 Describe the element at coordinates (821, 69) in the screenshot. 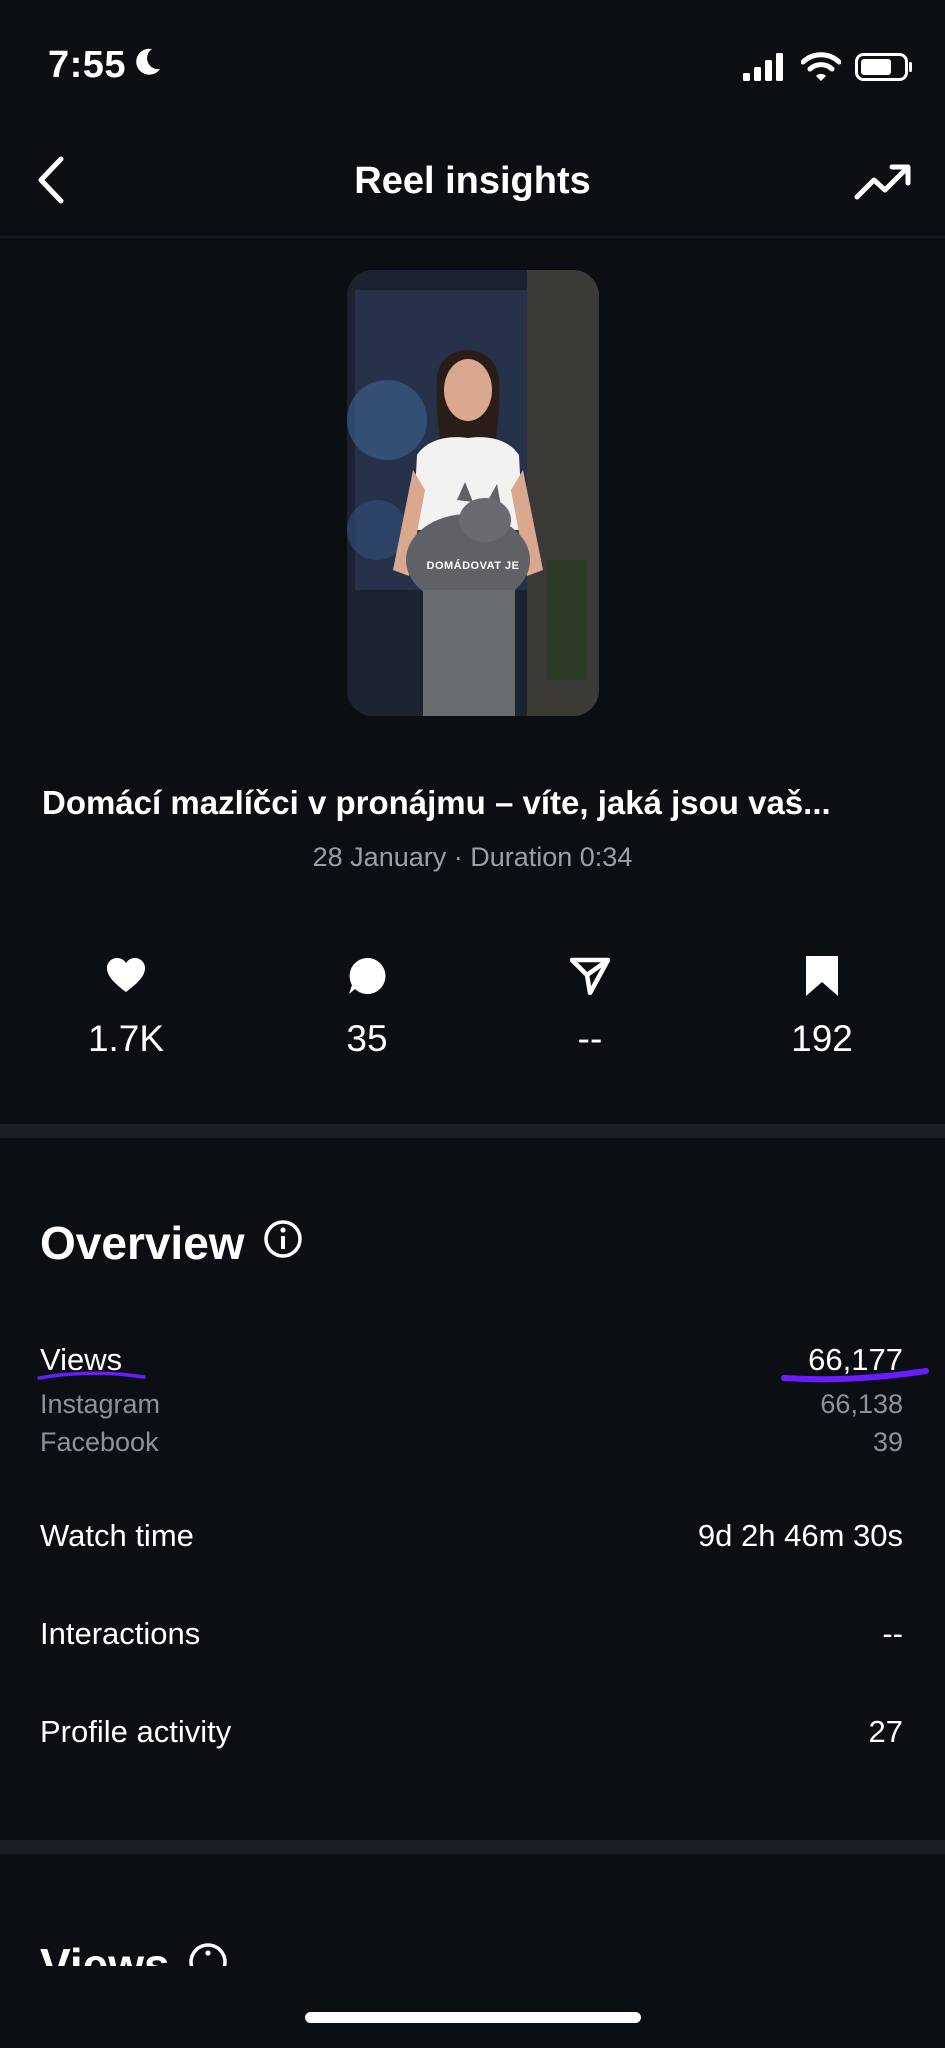

I see `wifi-icon` at that location.